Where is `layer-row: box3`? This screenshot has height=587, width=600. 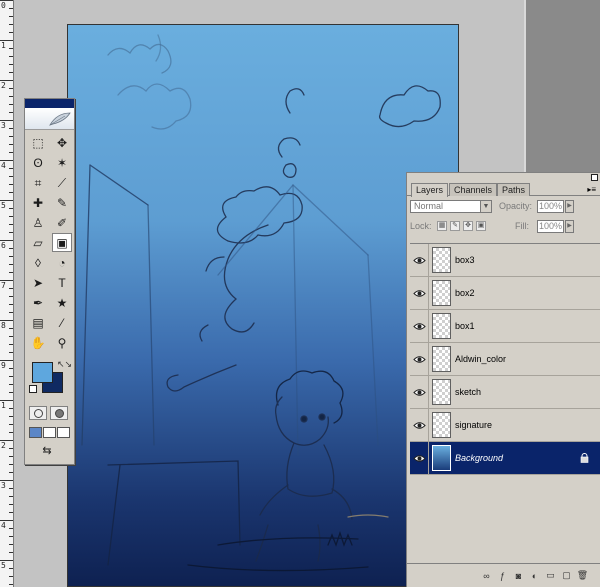 layer-row: box3 is located at coordinates (505, 260).